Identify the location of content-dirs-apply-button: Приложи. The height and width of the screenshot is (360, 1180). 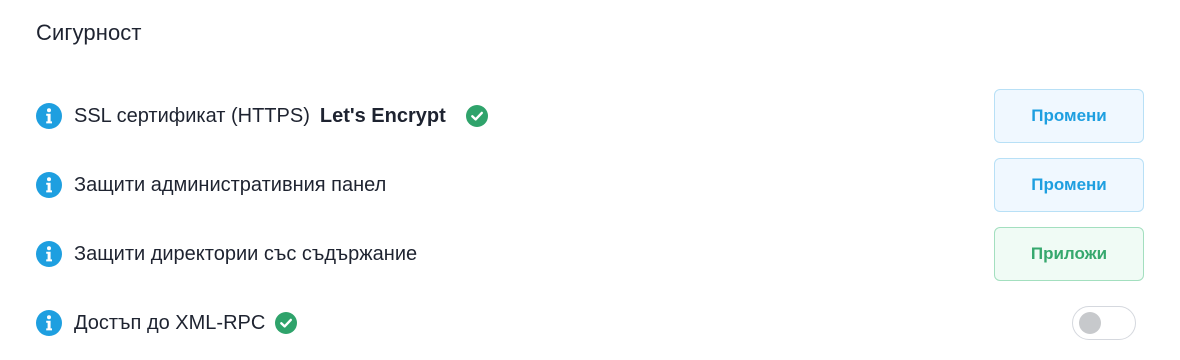
(1069, 254).